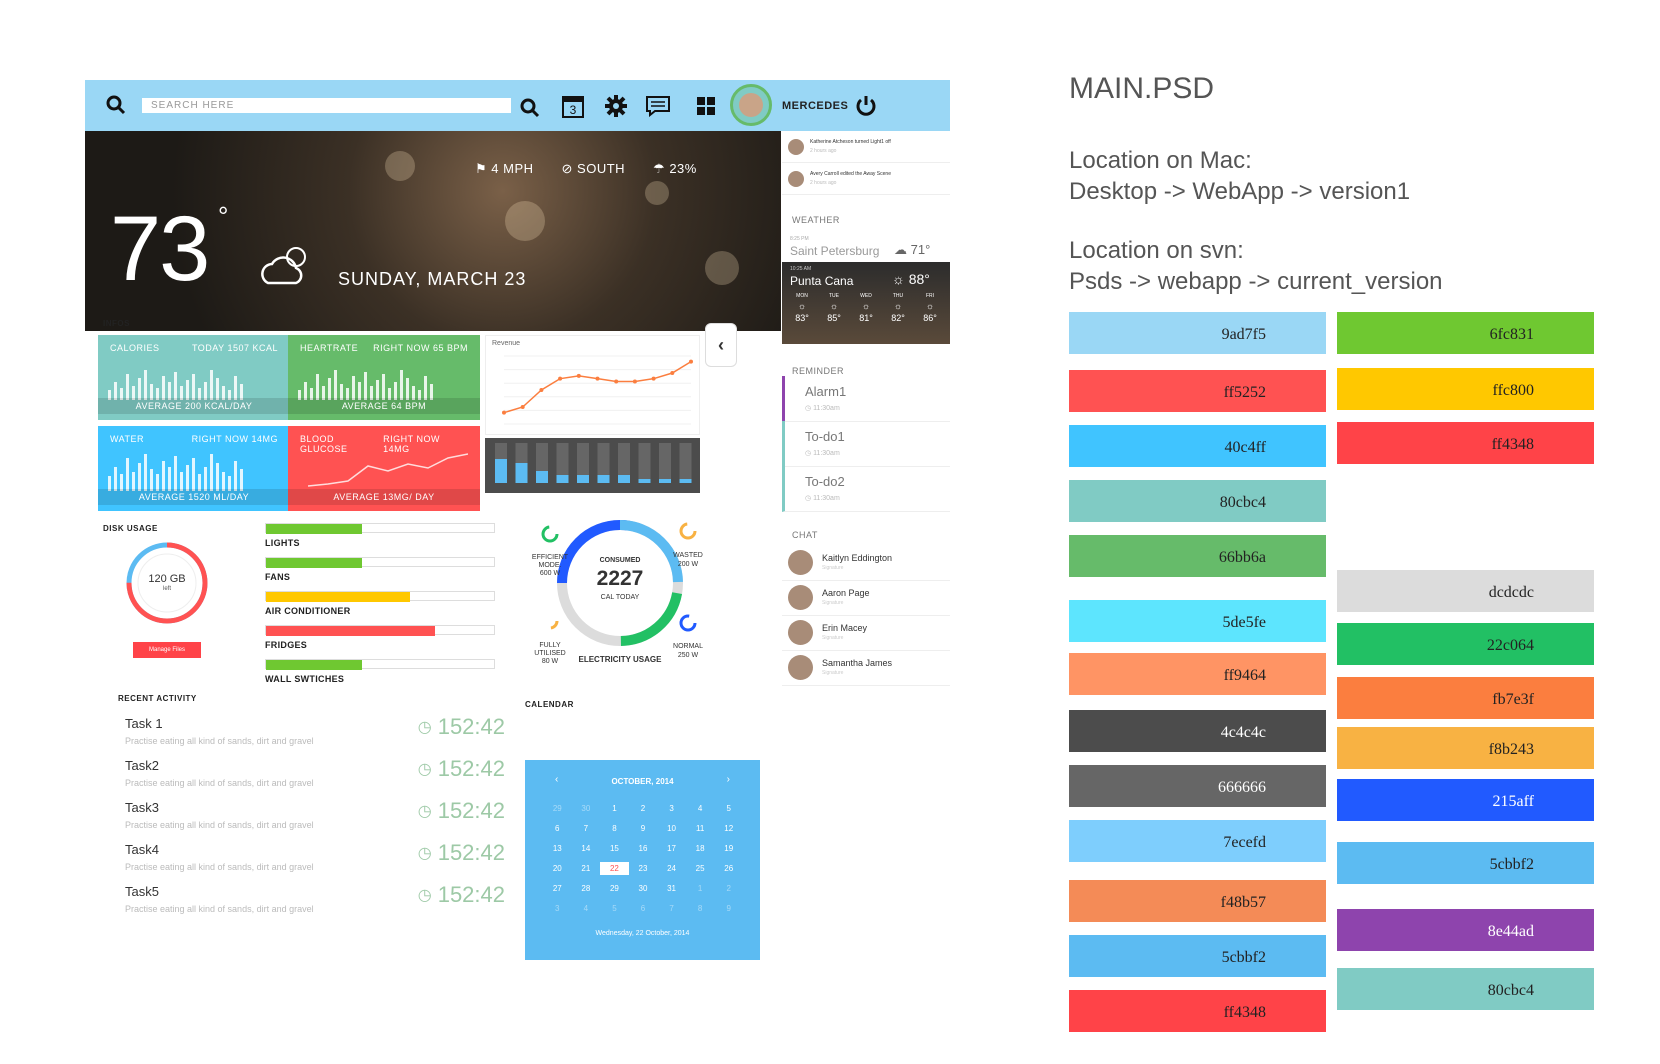 This screenshot has width=1660, height=1064. Describe the element at coordinates (380, 674) in the screenshot. I see `device-row: WALL SWTICHES` at that location.